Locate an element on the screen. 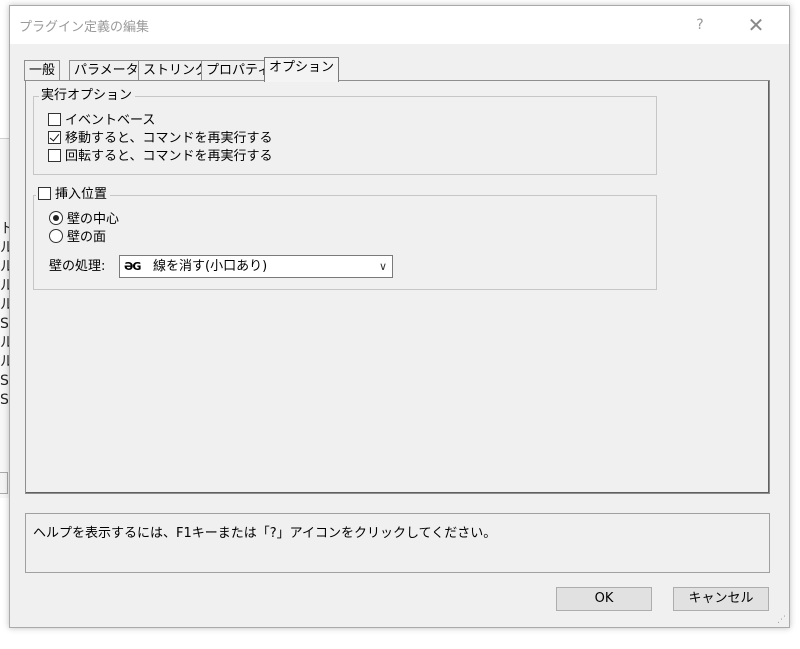  option-rerun-on-move: 移動すると、コマンドを再実行する is located at coordinates (160, 138).